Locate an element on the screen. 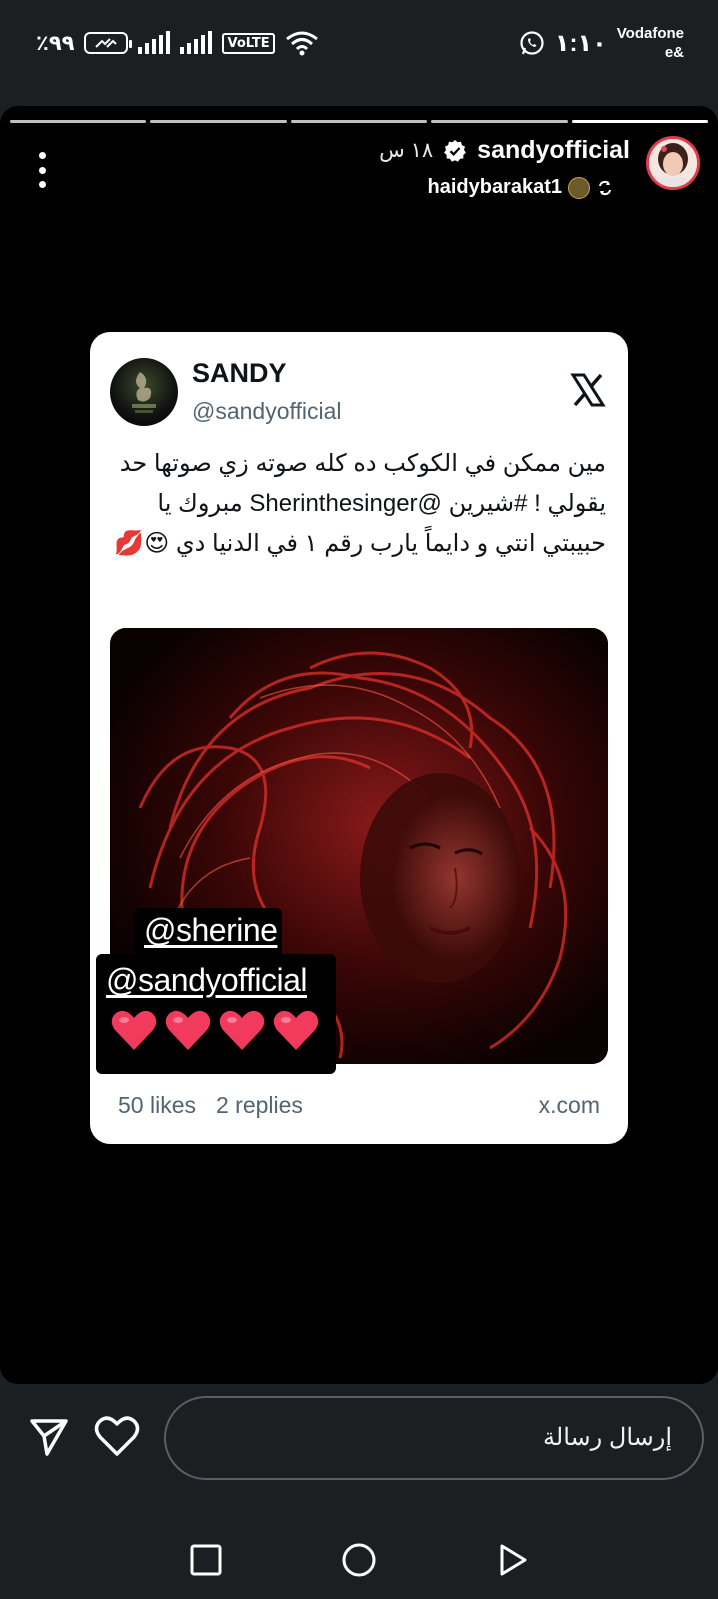  verified-badge-icon is located at coordinates (455, 150).